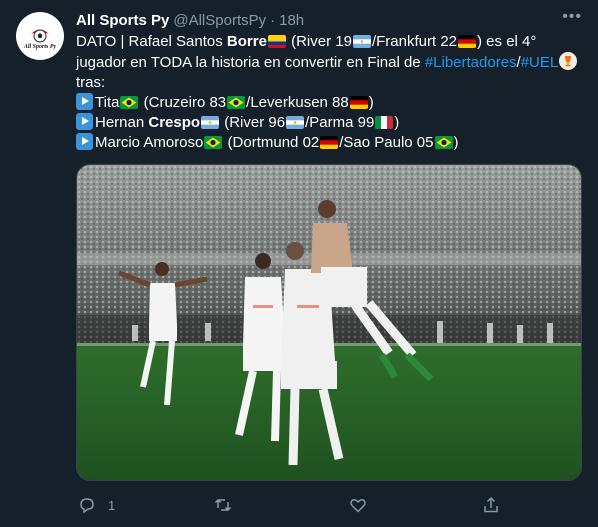  I want to click on text-segment: /Sao Paulo 05, so click(386, 142).